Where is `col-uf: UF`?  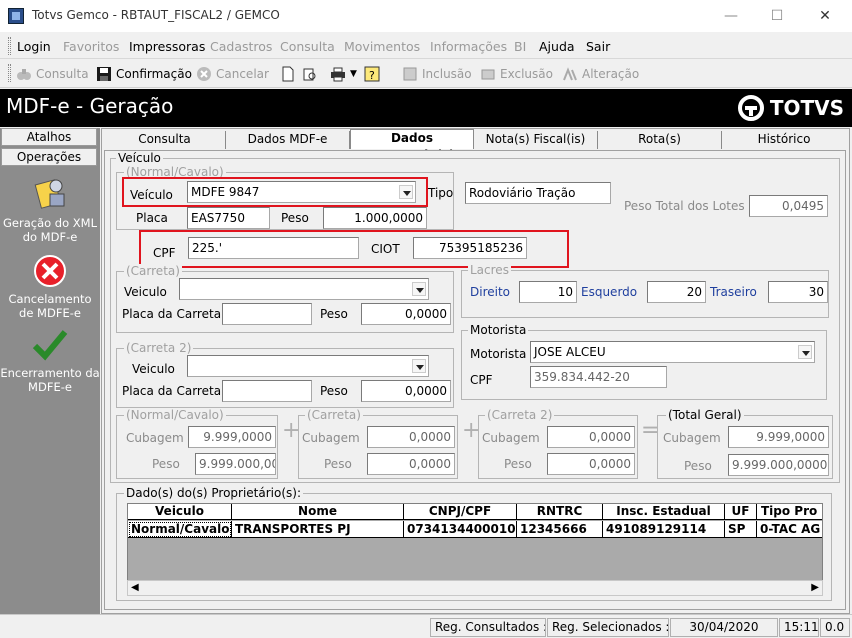
col-uf: UF is located at coordinates (741, 512).